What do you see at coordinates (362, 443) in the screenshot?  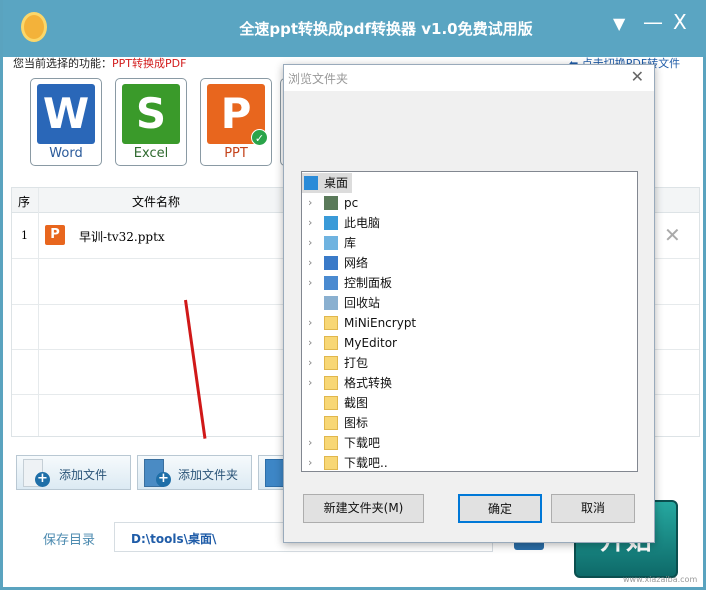 I see `tree-item-label: 下载吧` at bounding box center [362, 443].